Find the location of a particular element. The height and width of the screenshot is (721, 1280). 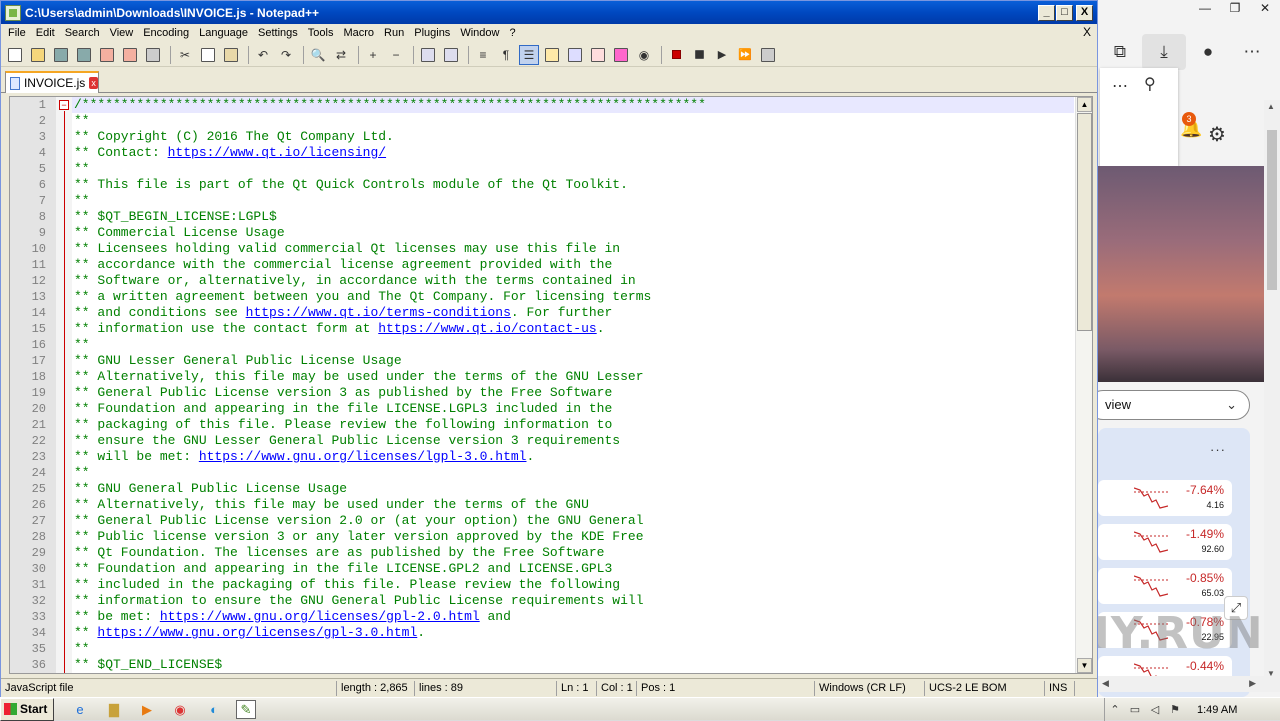

notepad-plus-plus-taskbar-icon: ✎ is located at coordinates (246, 709).